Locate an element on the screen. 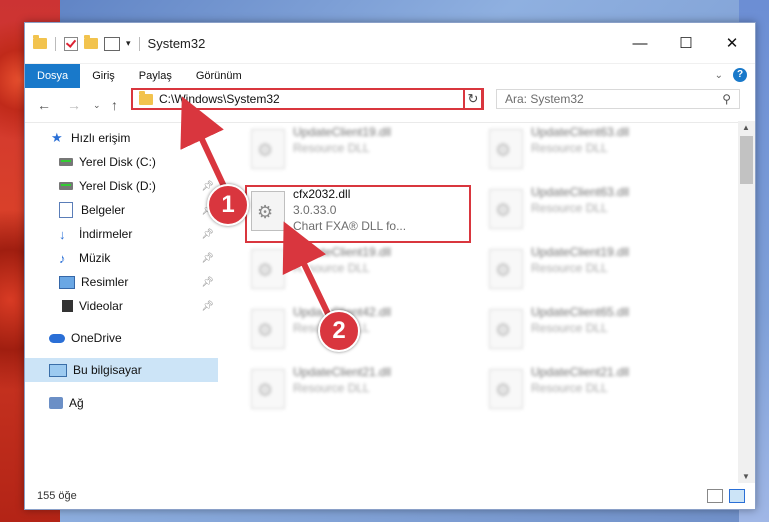  callout-step-2: 2 is located at coordinates (339, 331).